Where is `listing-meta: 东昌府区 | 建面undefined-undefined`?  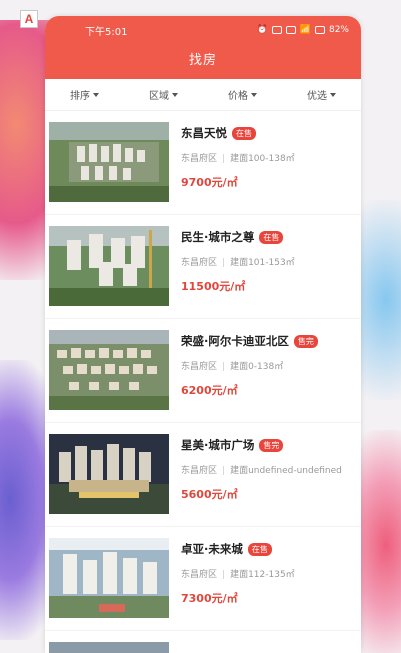 listing-meta: 东昌府区 | 建面undefined-undefined is located at coordinates (261, 471).